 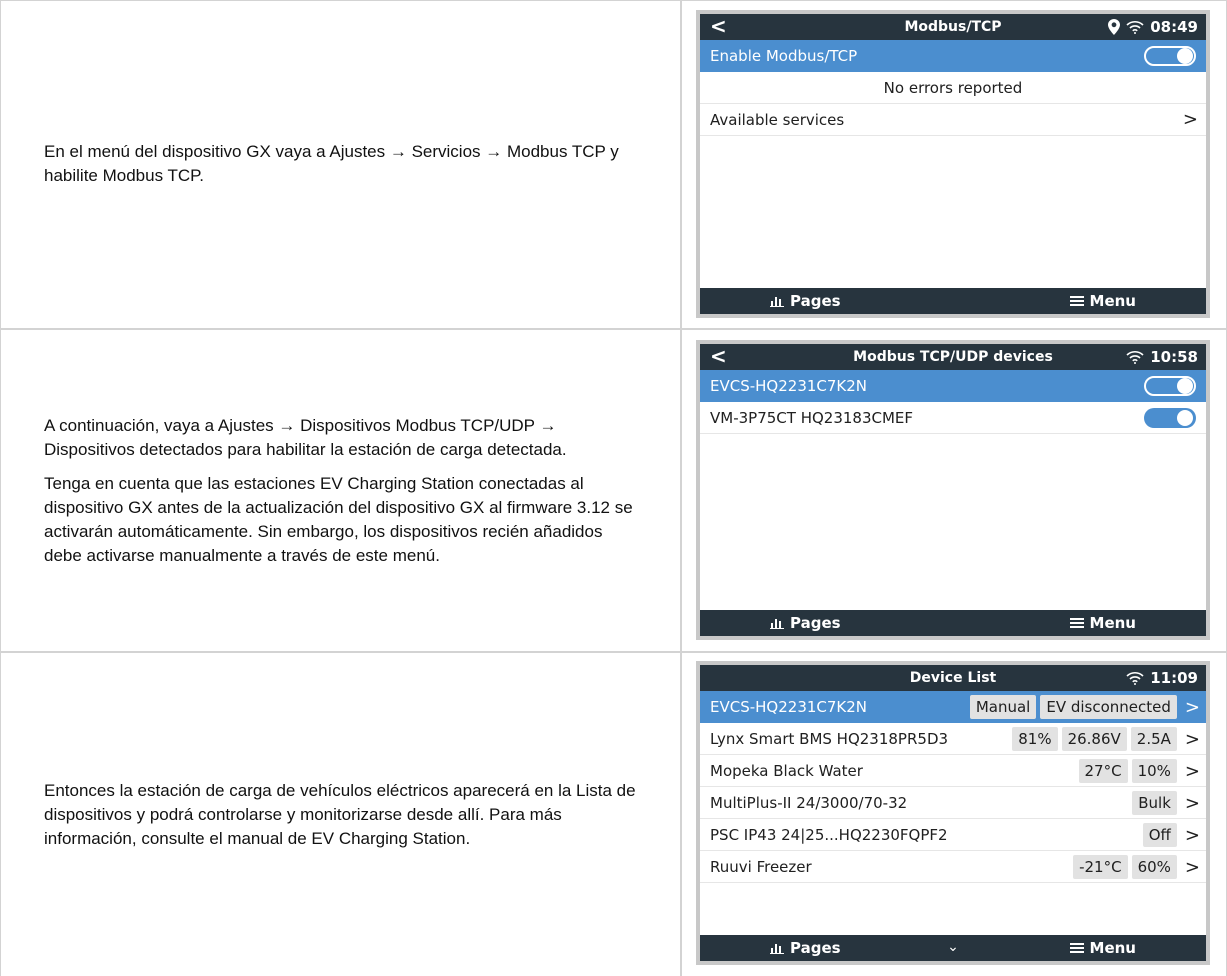 I want to click on device-item-evcs: EVCS-HQ2231C7K2N, so click(x=953, y=386).